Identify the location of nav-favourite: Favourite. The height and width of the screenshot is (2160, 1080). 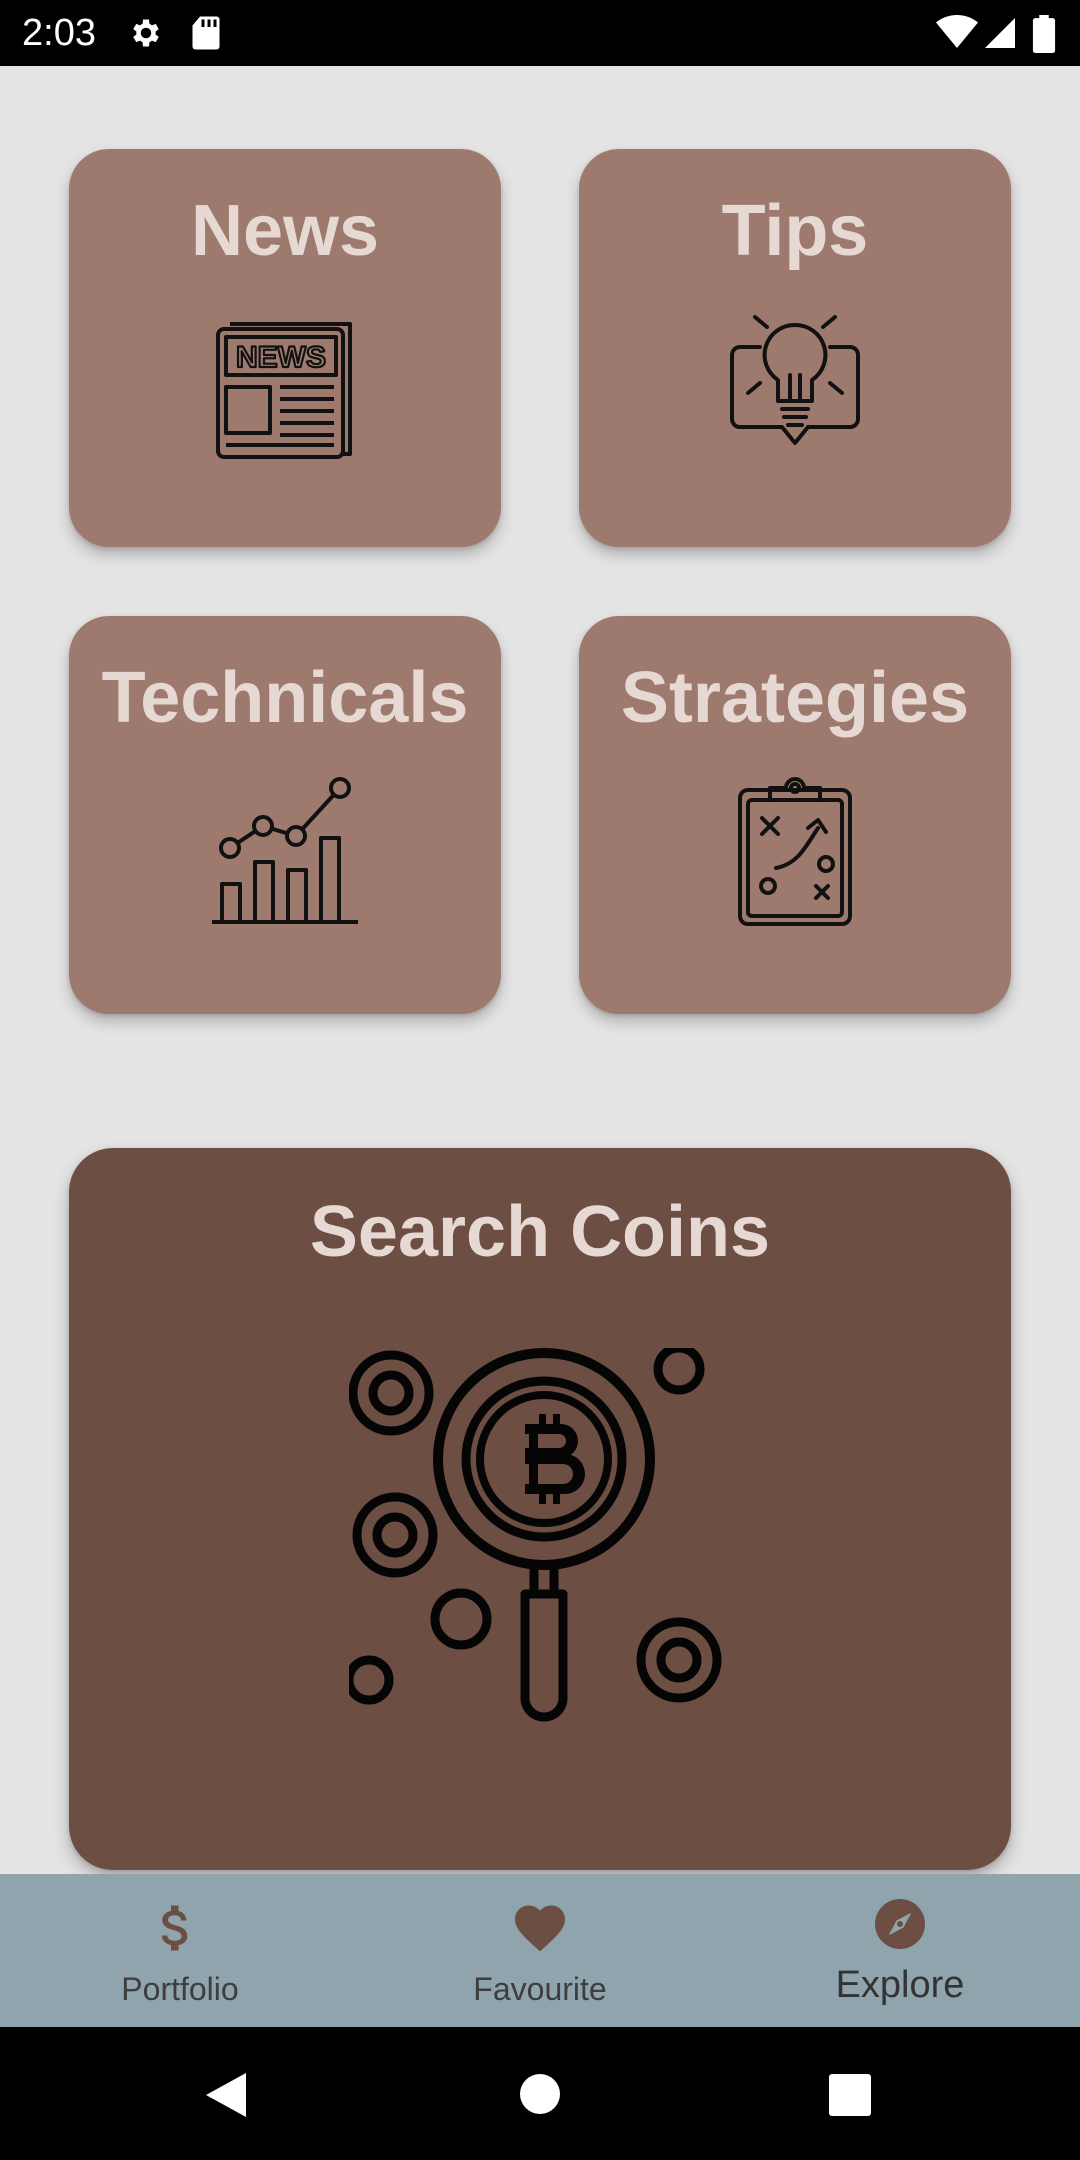
(540, 1950).